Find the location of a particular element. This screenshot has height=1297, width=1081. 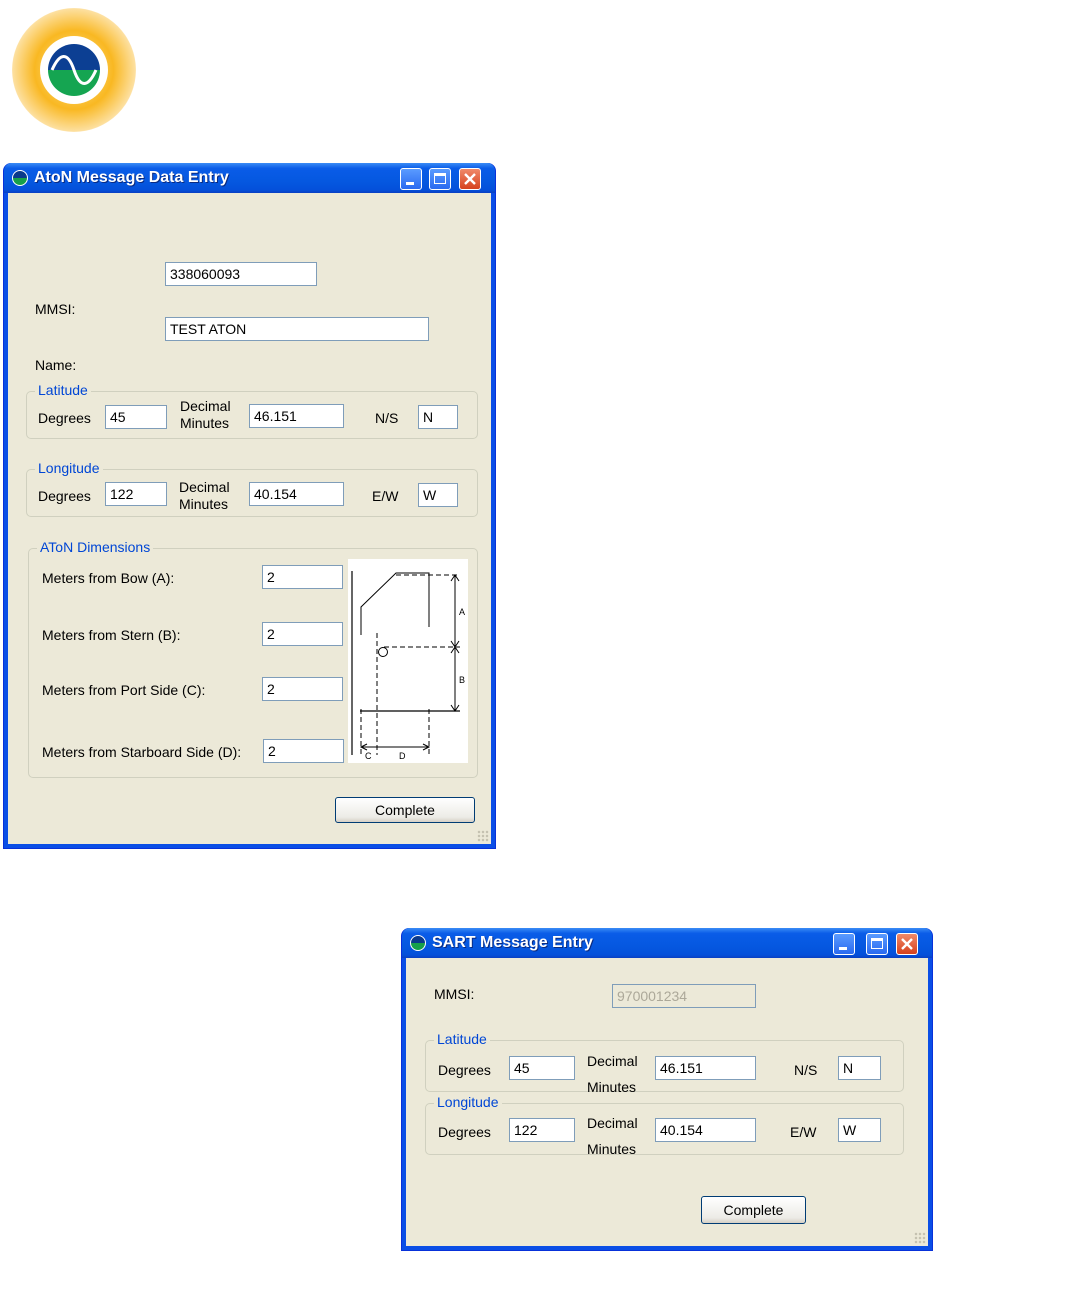

aton-titlebar: AtoN Message Data Entry is located at coordinates (249, 178).